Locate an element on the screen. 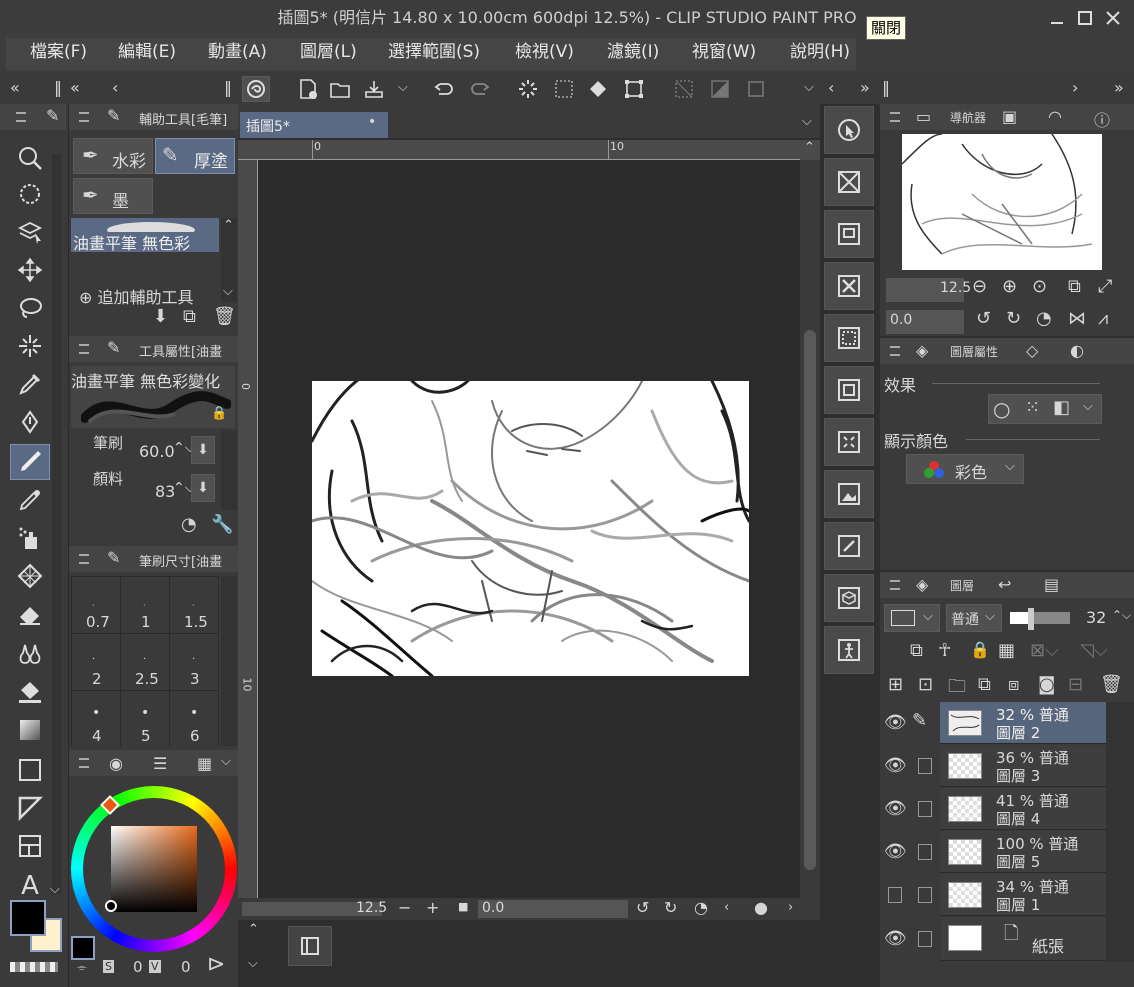  magic-wand-icon is located at coordinates (30, 346).